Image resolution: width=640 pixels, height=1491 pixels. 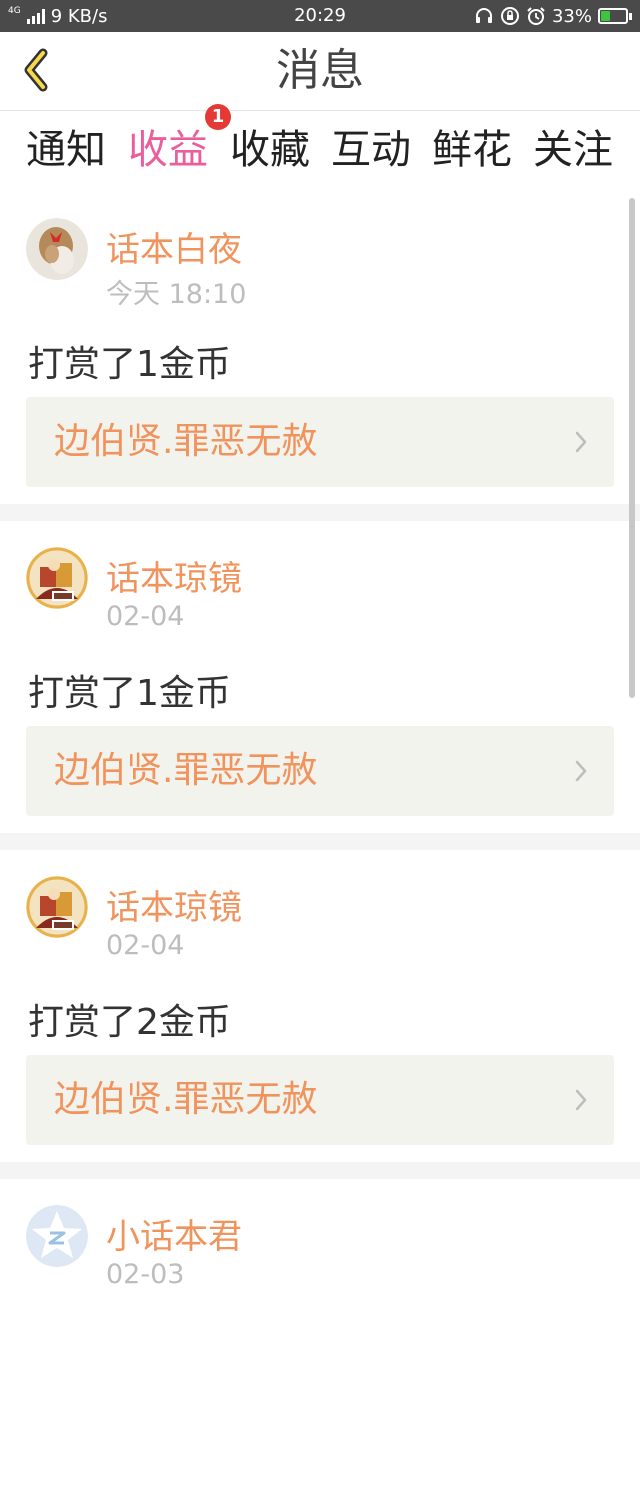 I want to click on tab-label: 通知, so click(x=66, y=150).